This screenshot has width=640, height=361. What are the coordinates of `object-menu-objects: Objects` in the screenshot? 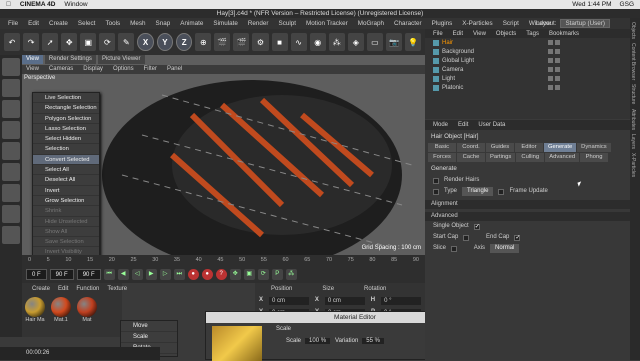 It's located at (506, 34).